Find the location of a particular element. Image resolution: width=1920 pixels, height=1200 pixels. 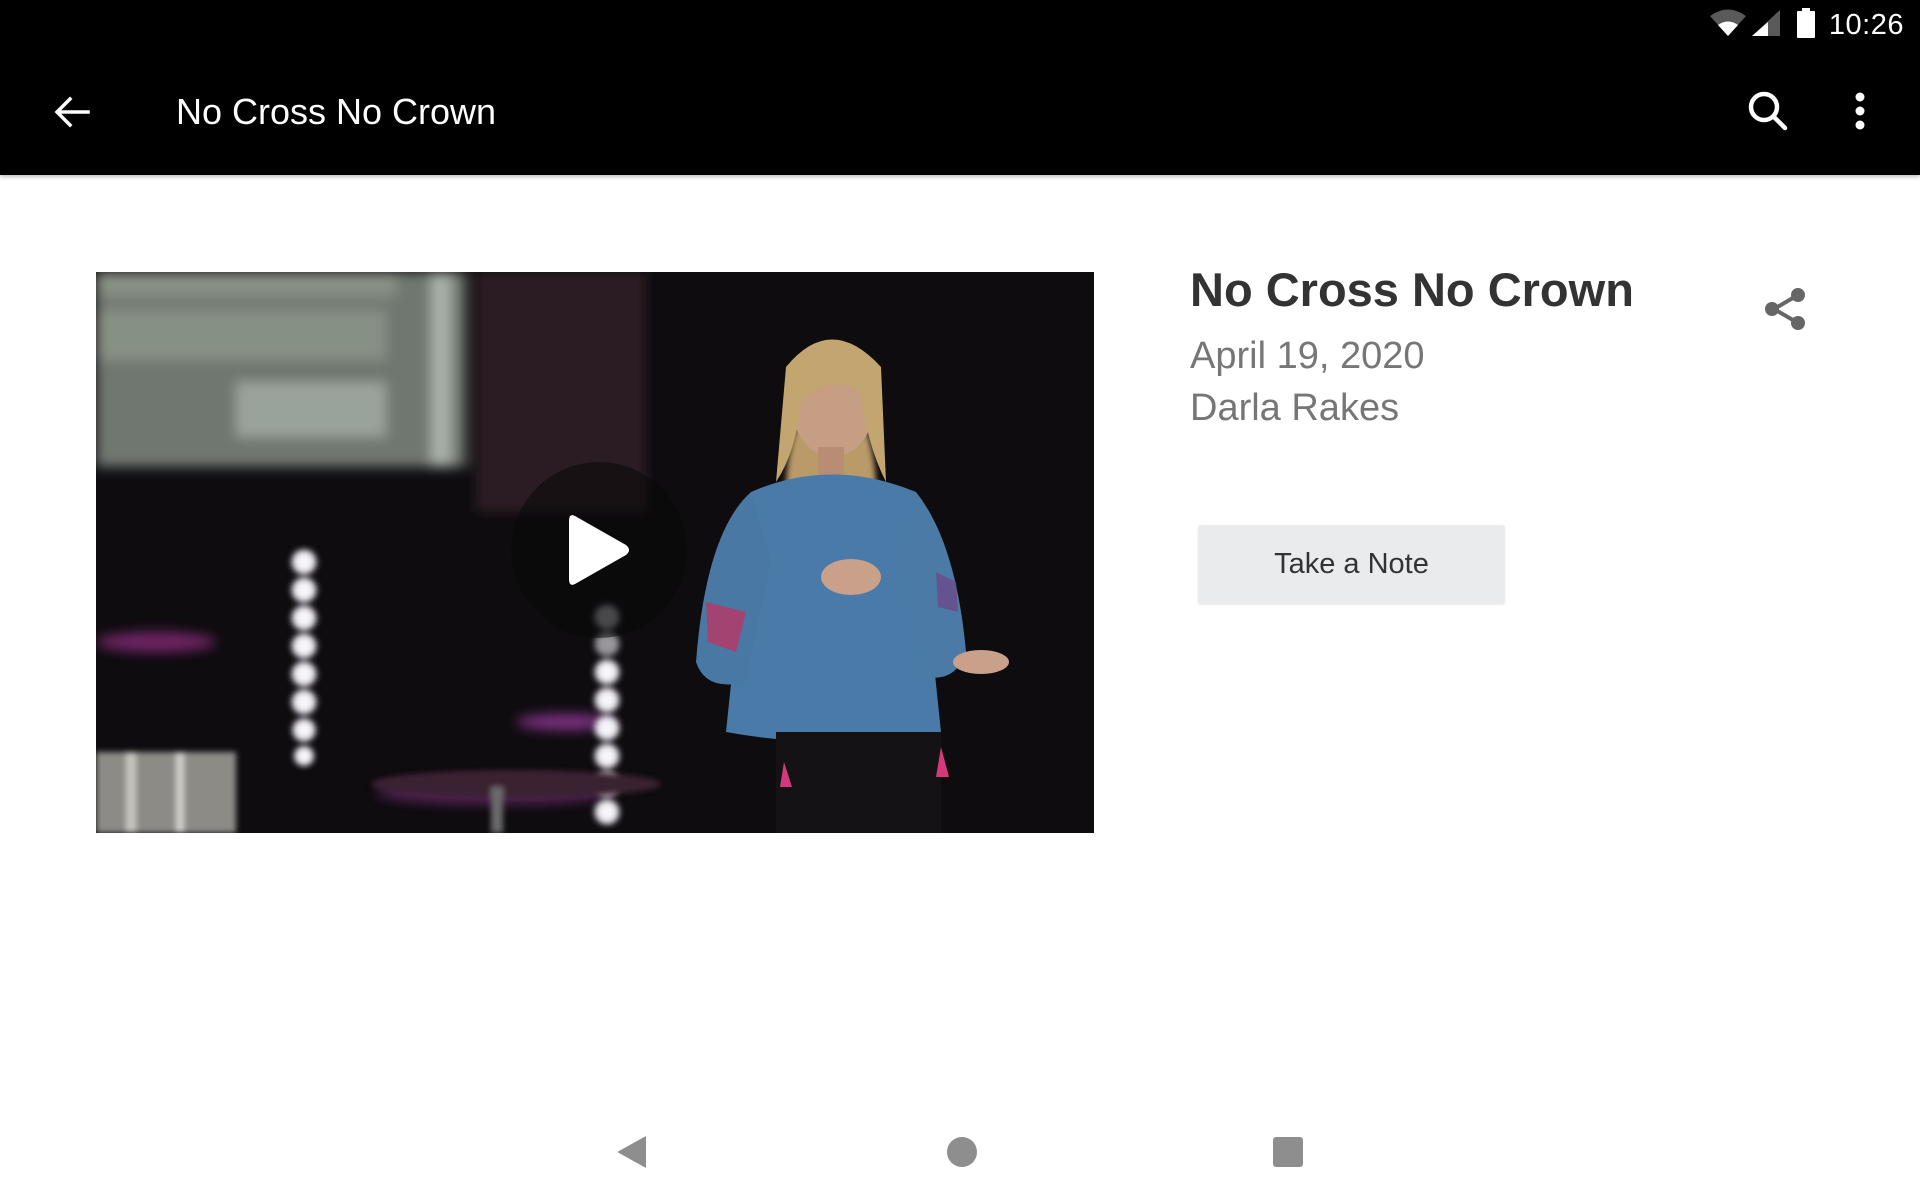

take-a-note-button: Take a Note is located at coordinates (1351, 564).